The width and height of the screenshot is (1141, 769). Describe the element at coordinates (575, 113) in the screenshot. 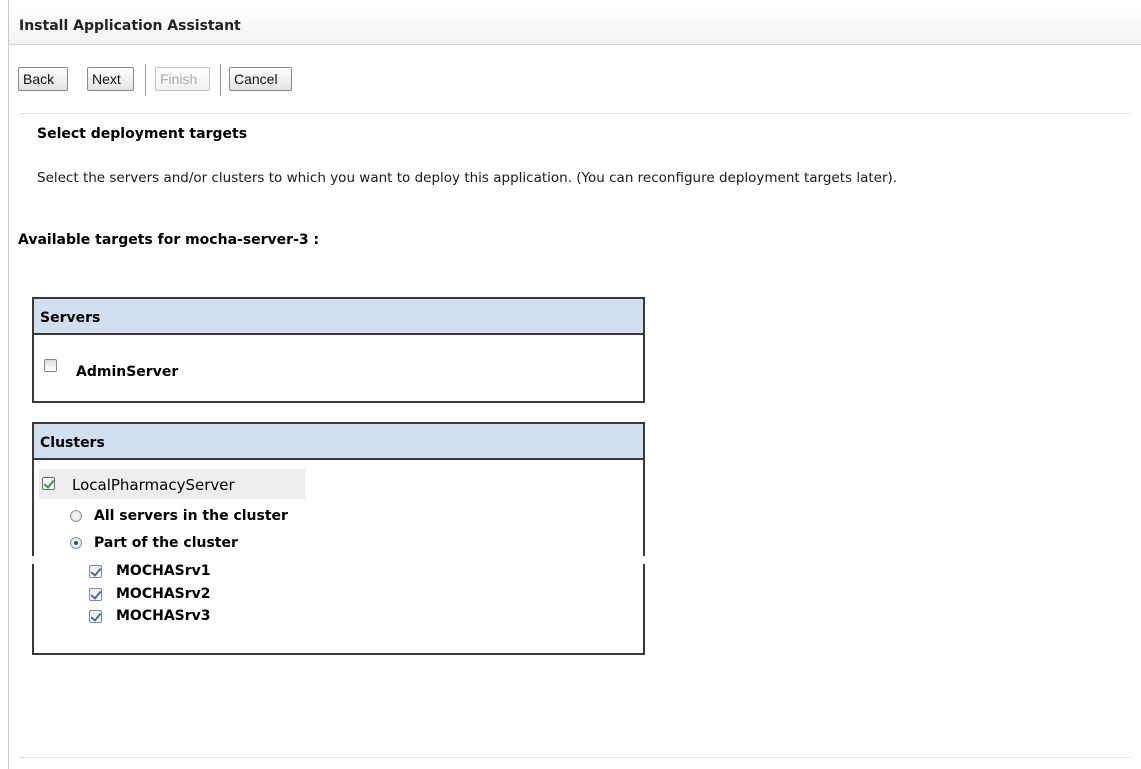

I see `divider` at that location.